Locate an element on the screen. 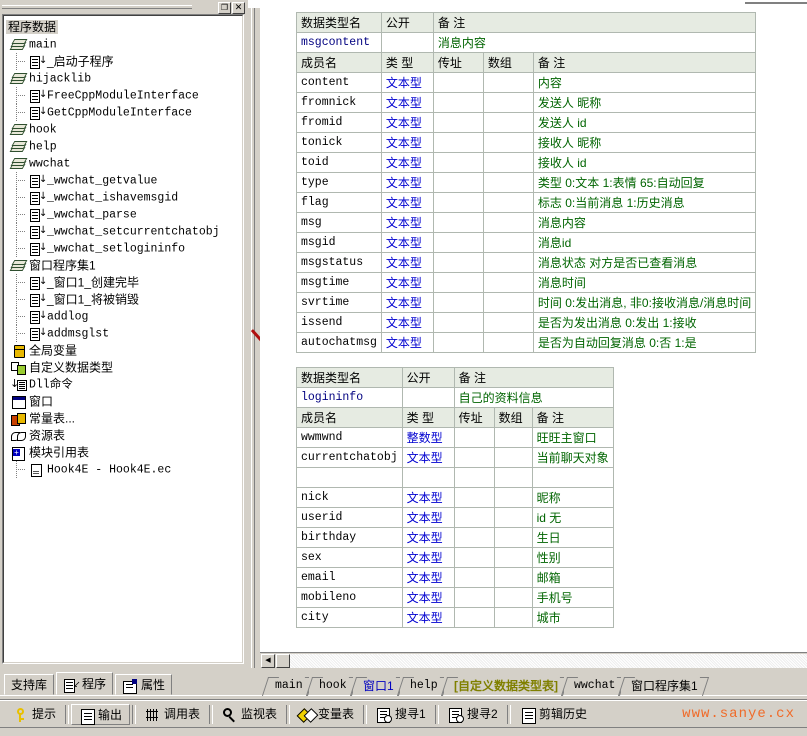  tree-item: ↓ _窗口1_将被销毁 is located at coordinates (123, 299).